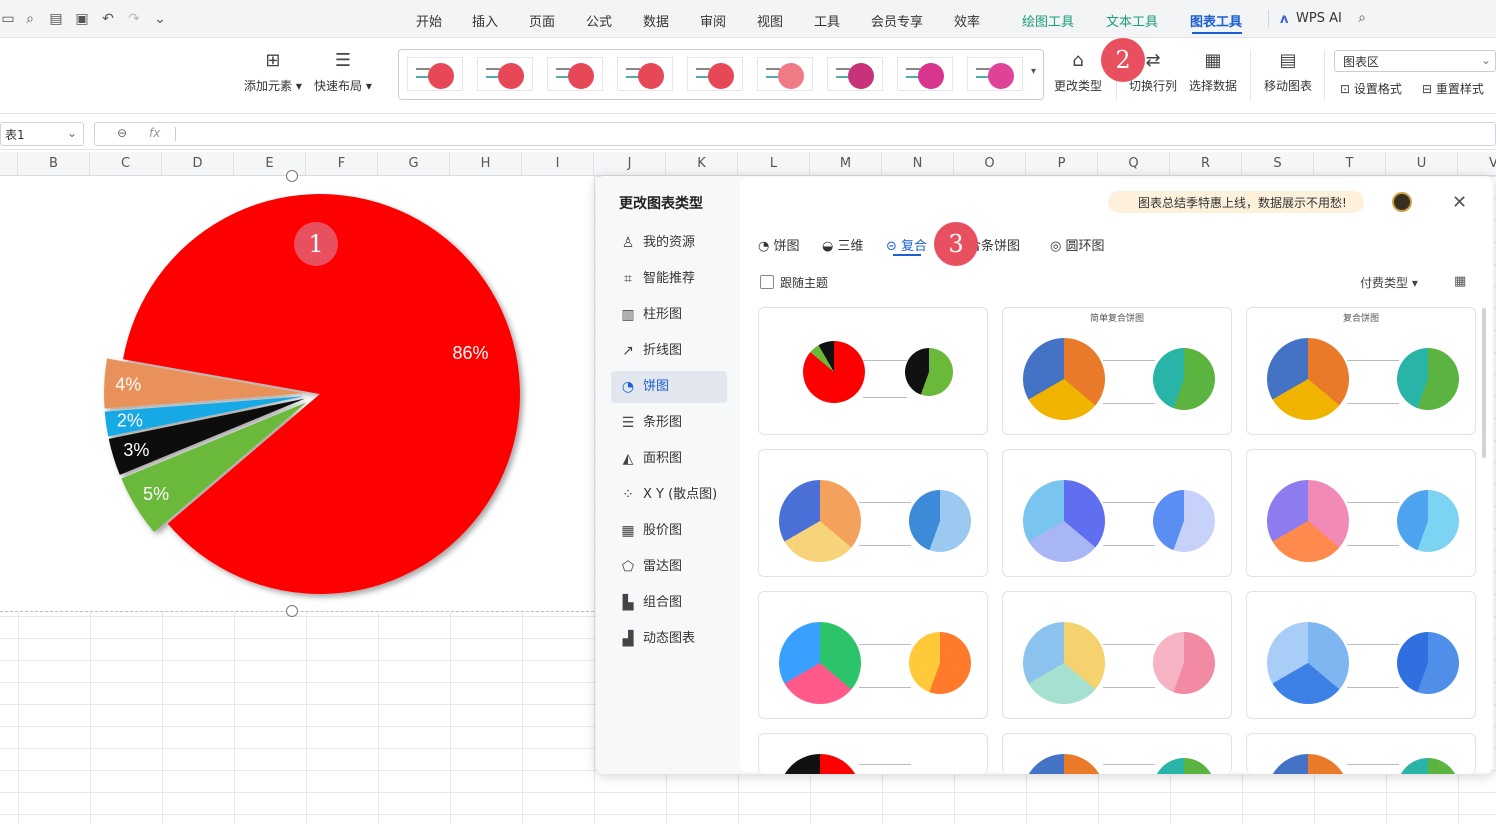  I want to click on column-header: G, so click(414, 164).